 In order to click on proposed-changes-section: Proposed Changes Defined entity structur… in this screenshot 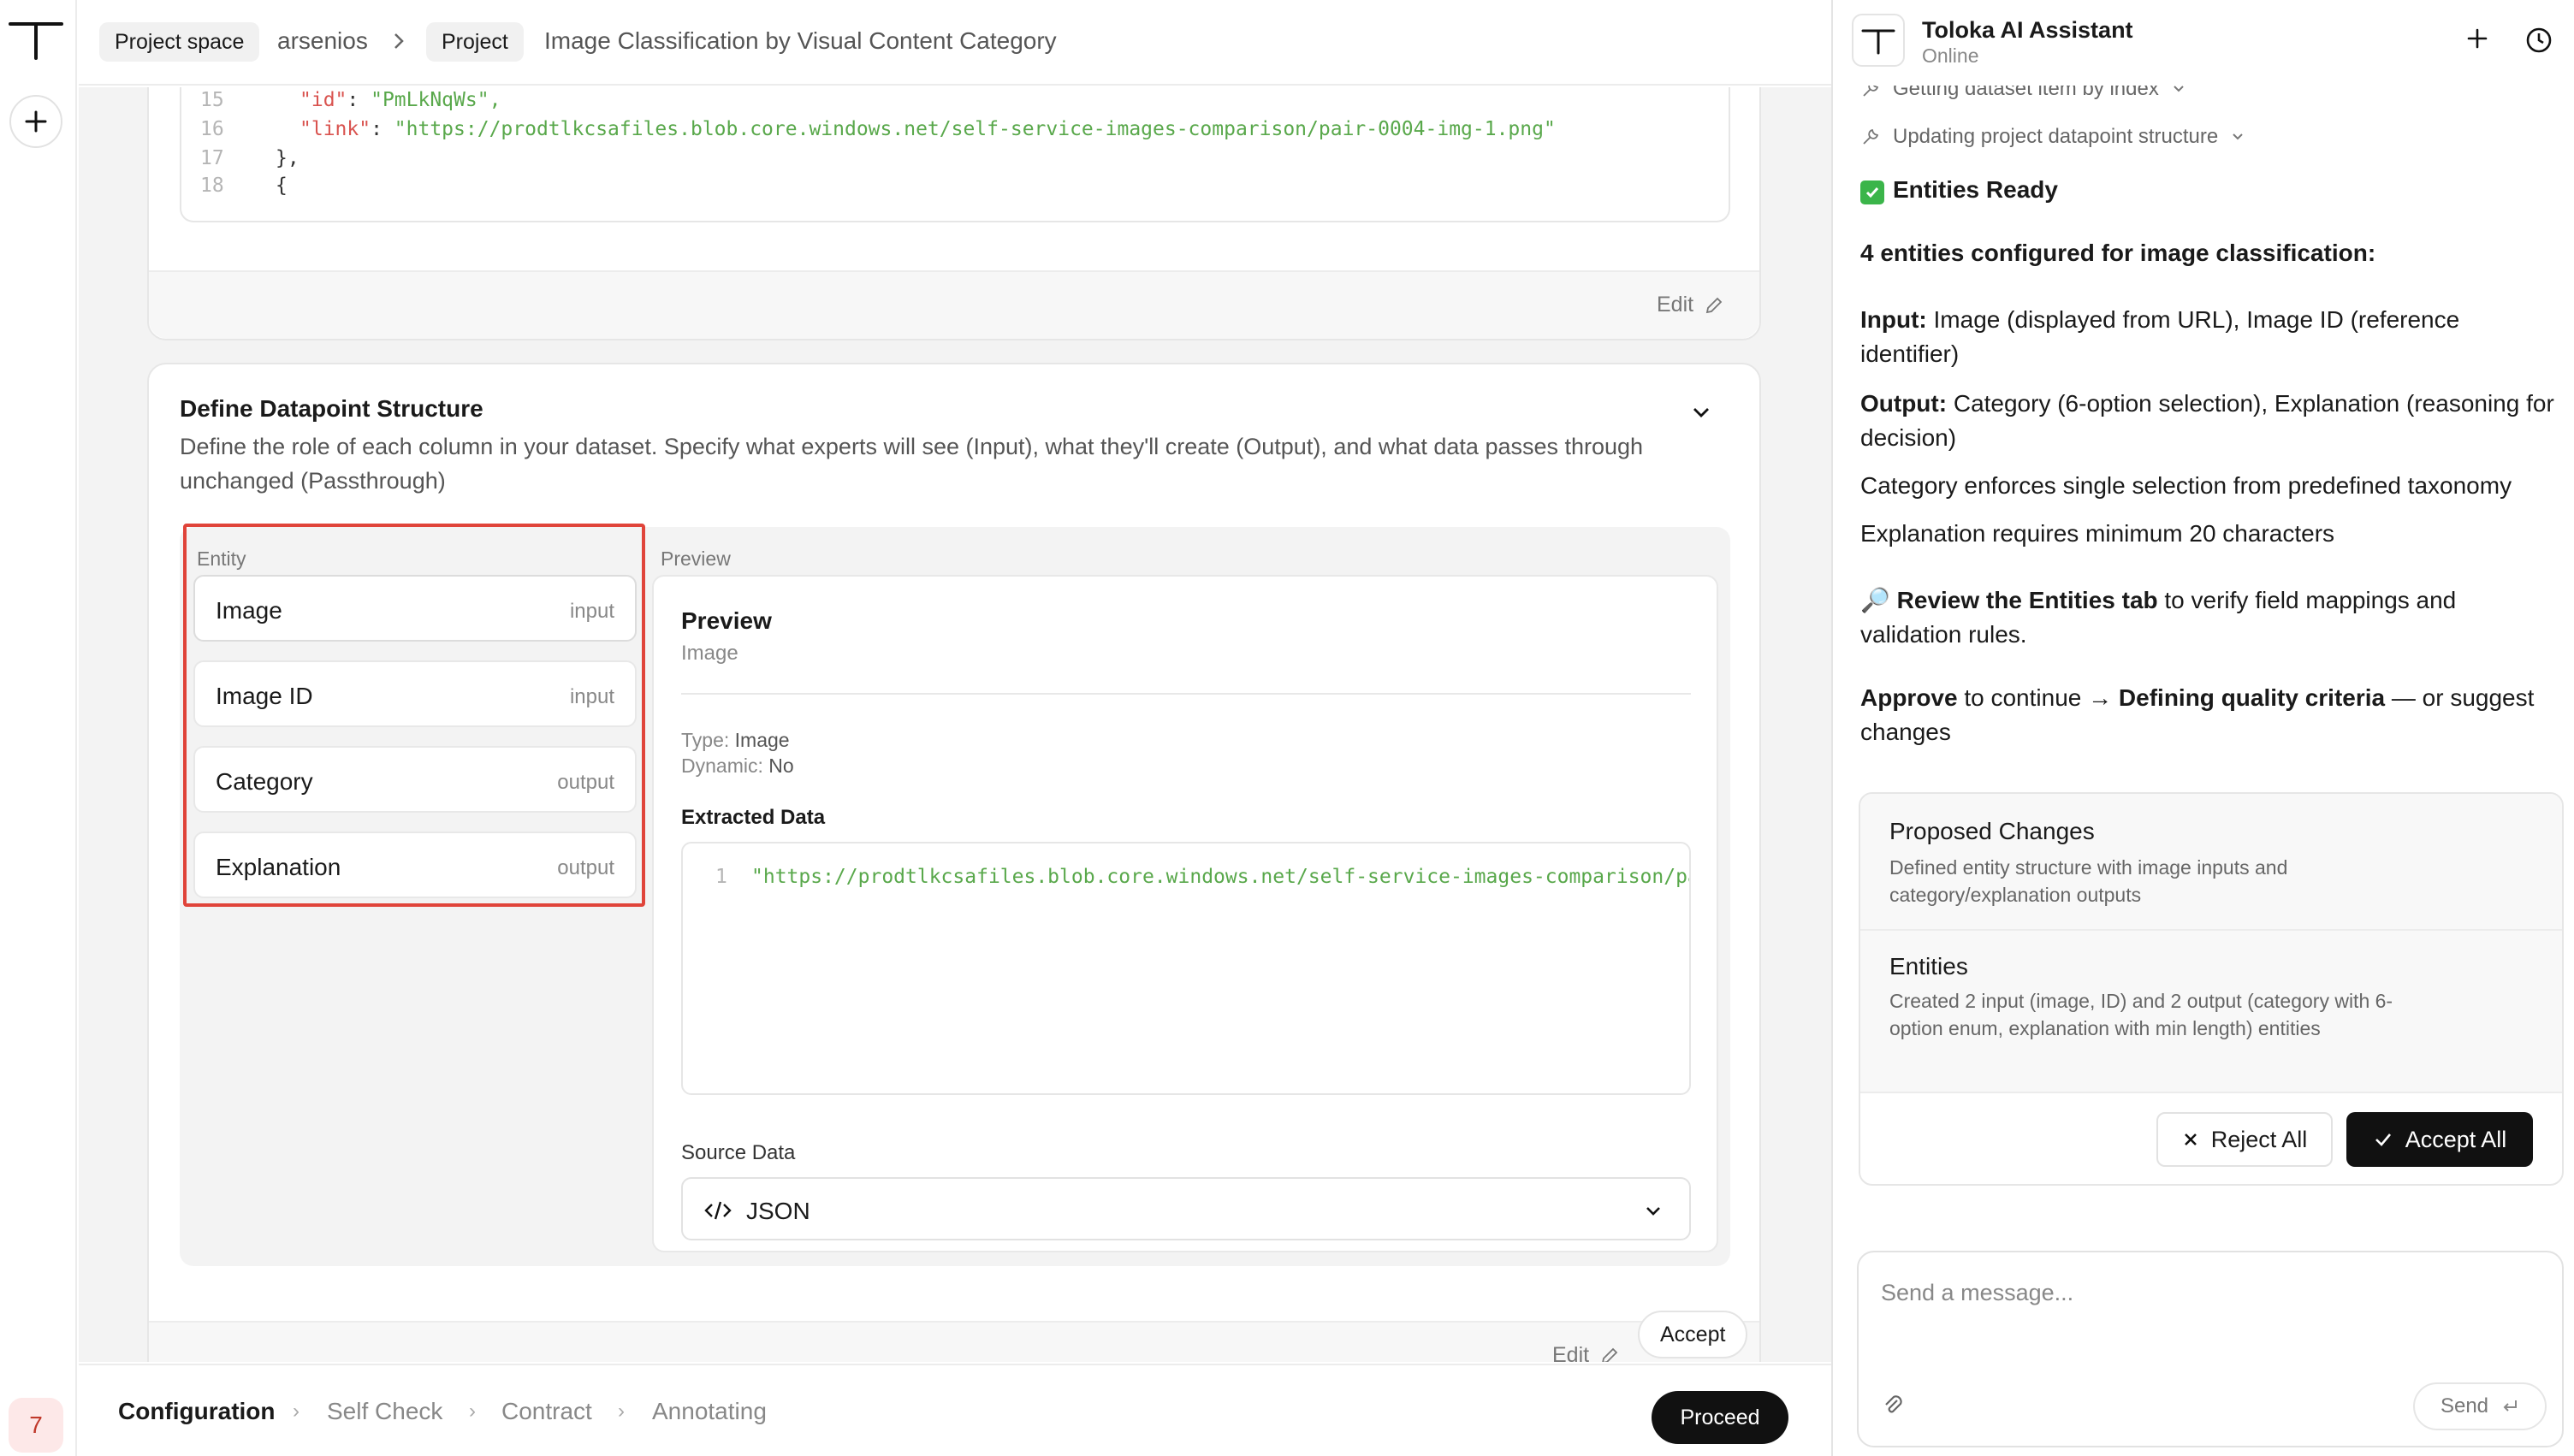, I will do `click(2211, 862)`.